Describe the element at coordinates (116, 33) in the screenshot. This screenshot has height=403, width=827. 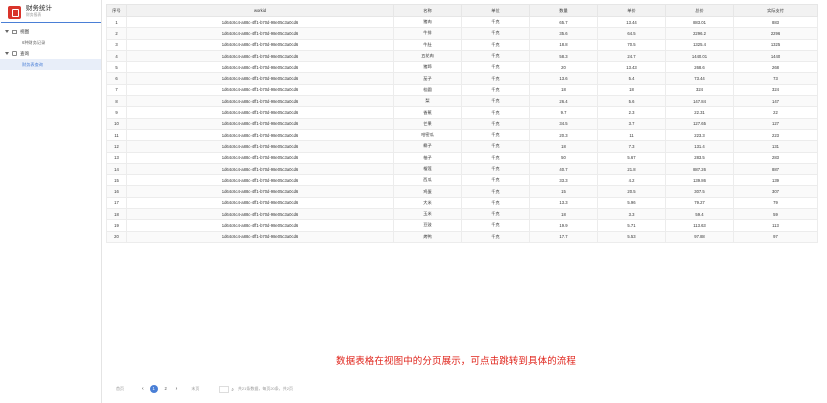
I see `table-cell: 2` at that location.